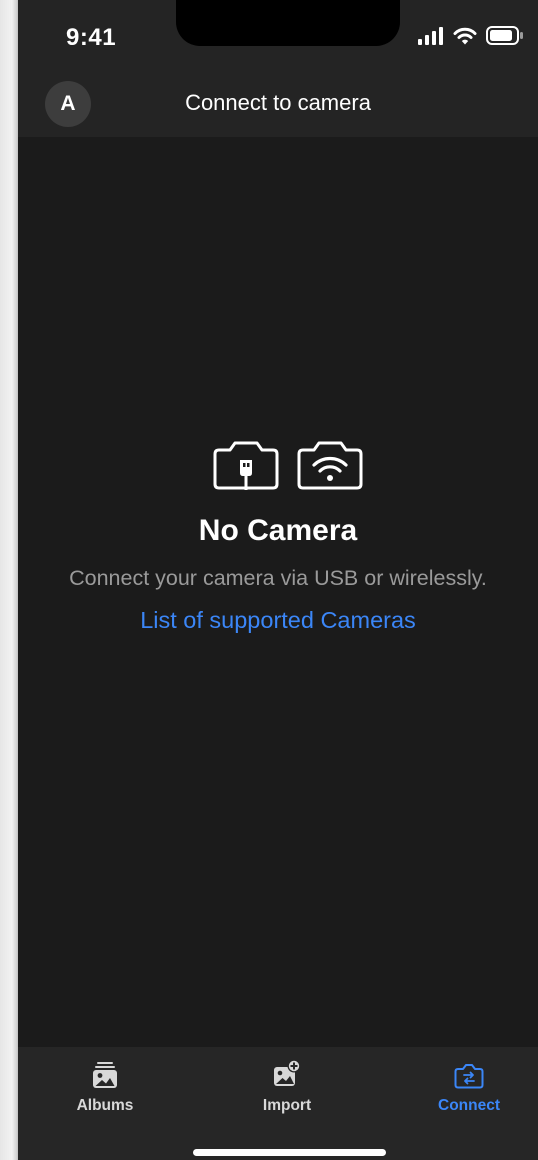  What do you see at coordinates (91, 37) in the screenshot?
I see `status-time: 9:41` at bounding box center [91, 37].